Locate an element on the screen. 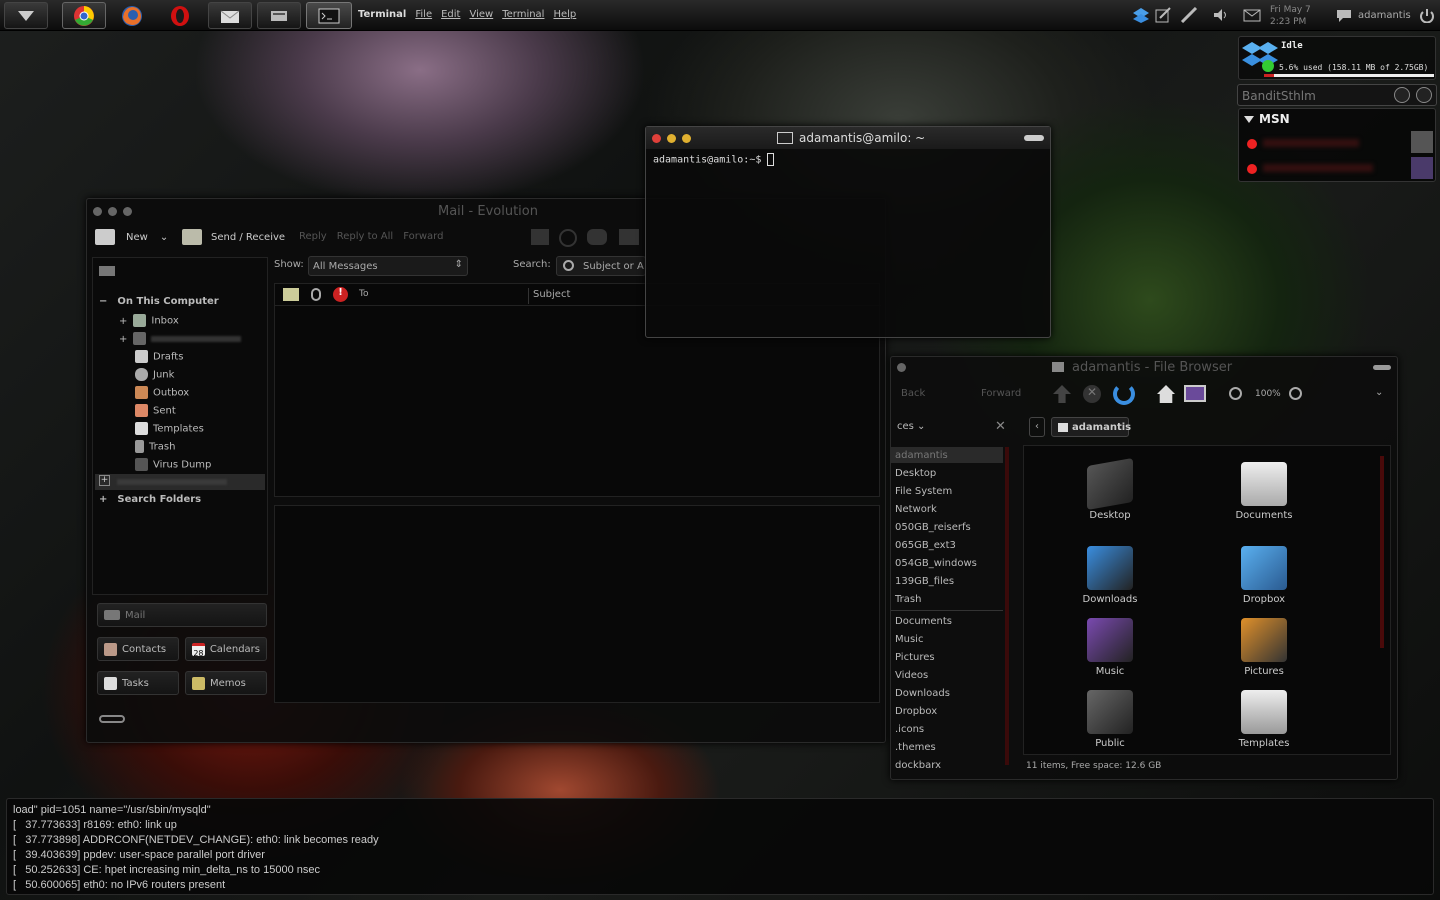 The width and height of the screenshot is (1440, 900). shade-button is located at coordinates (1034, 138).